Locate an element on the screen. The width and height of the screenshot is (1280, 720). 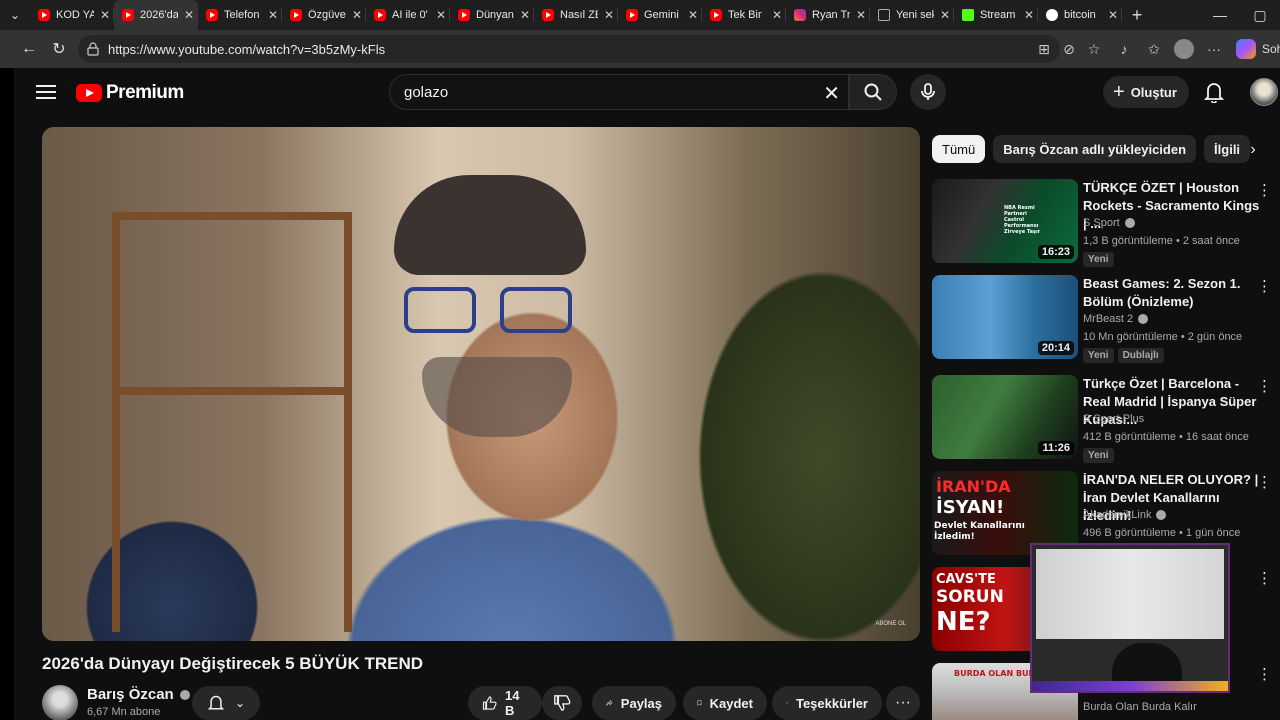
favorite-star-icon: ☆ is located at coordinates (1094, 49).